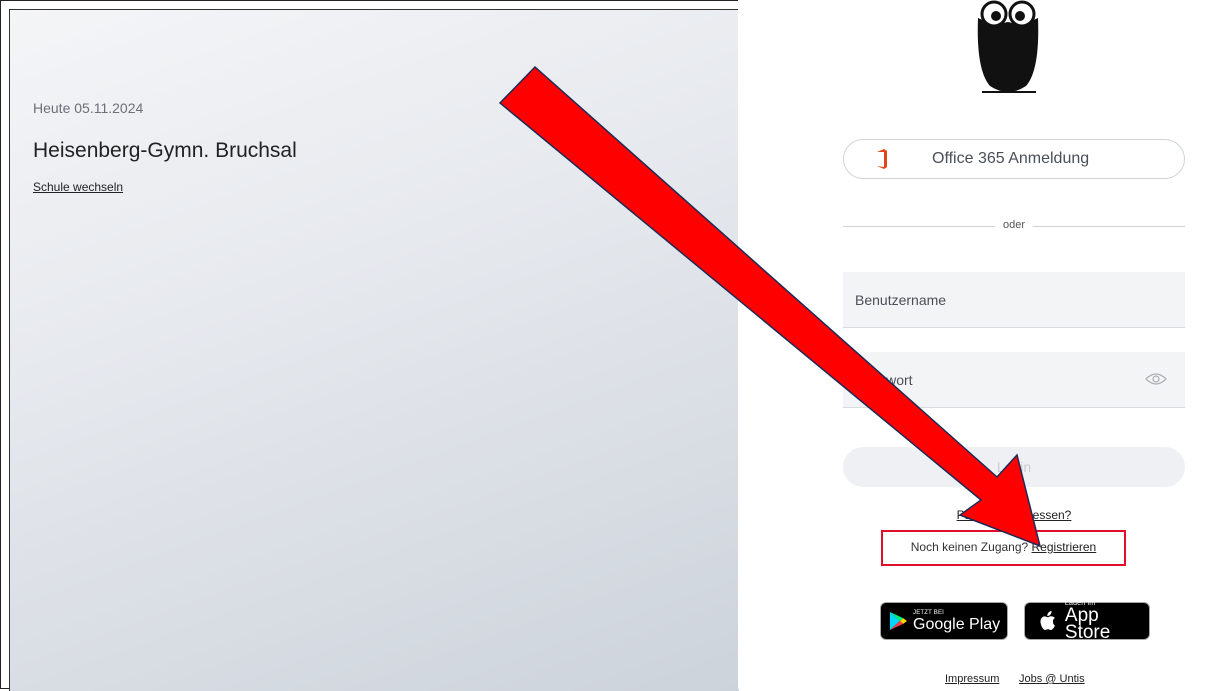  Describe the element at coordinates (901, 300) in the screenshot. I see `username-placeholder: Benutzername` at that location.